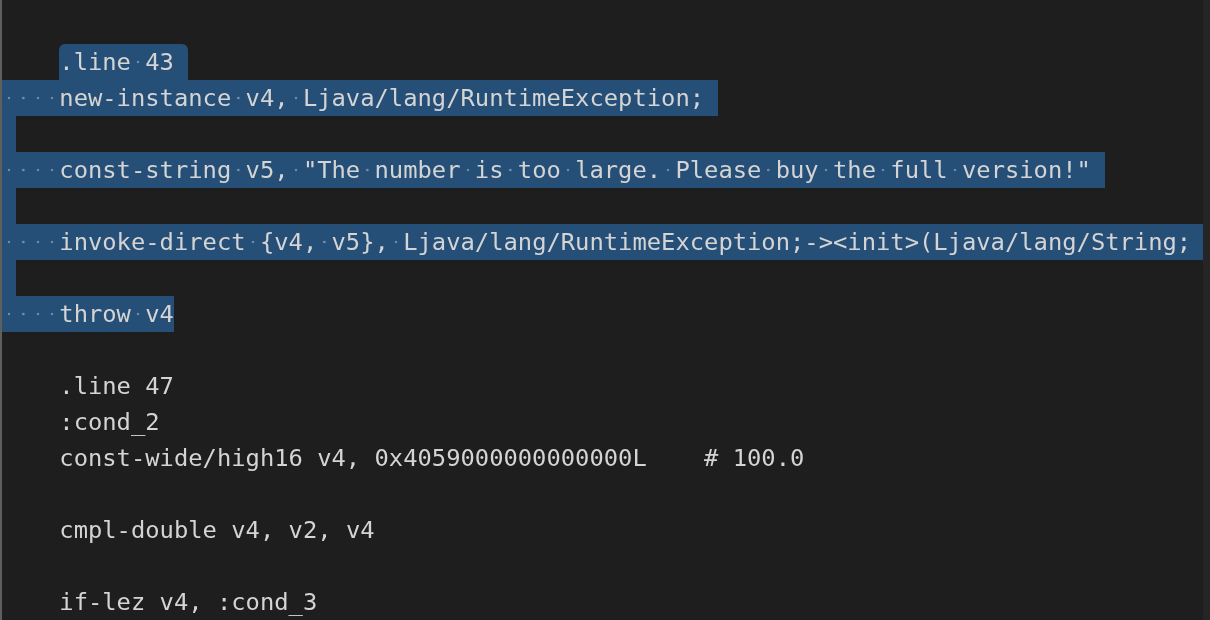 Image resolution: width=1210 pixels, height=620 pixels. Describe the element at coordinates (188, 602) in the screenshot. I see `code-line: if-lez v4, :cond_3` at that location.